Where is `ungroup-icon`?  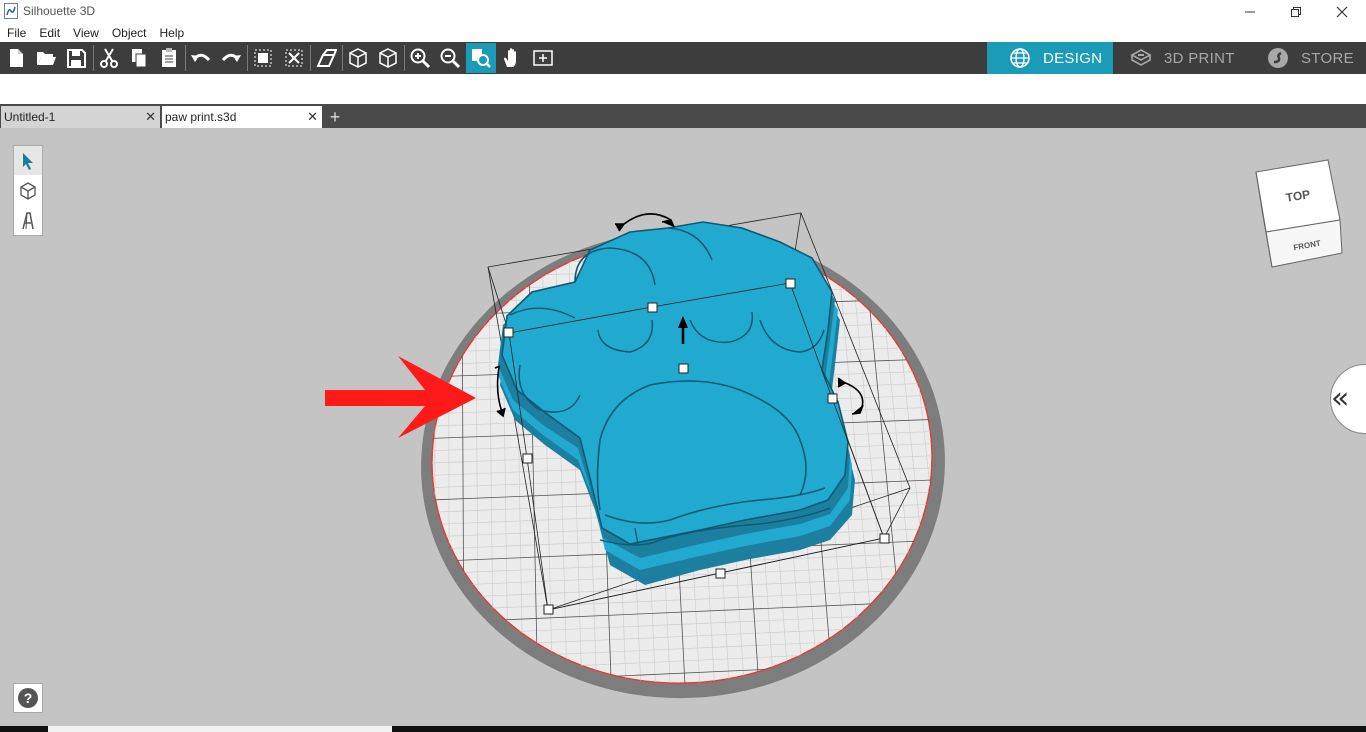 ungroup-icon is located at coordinates (294, 58).